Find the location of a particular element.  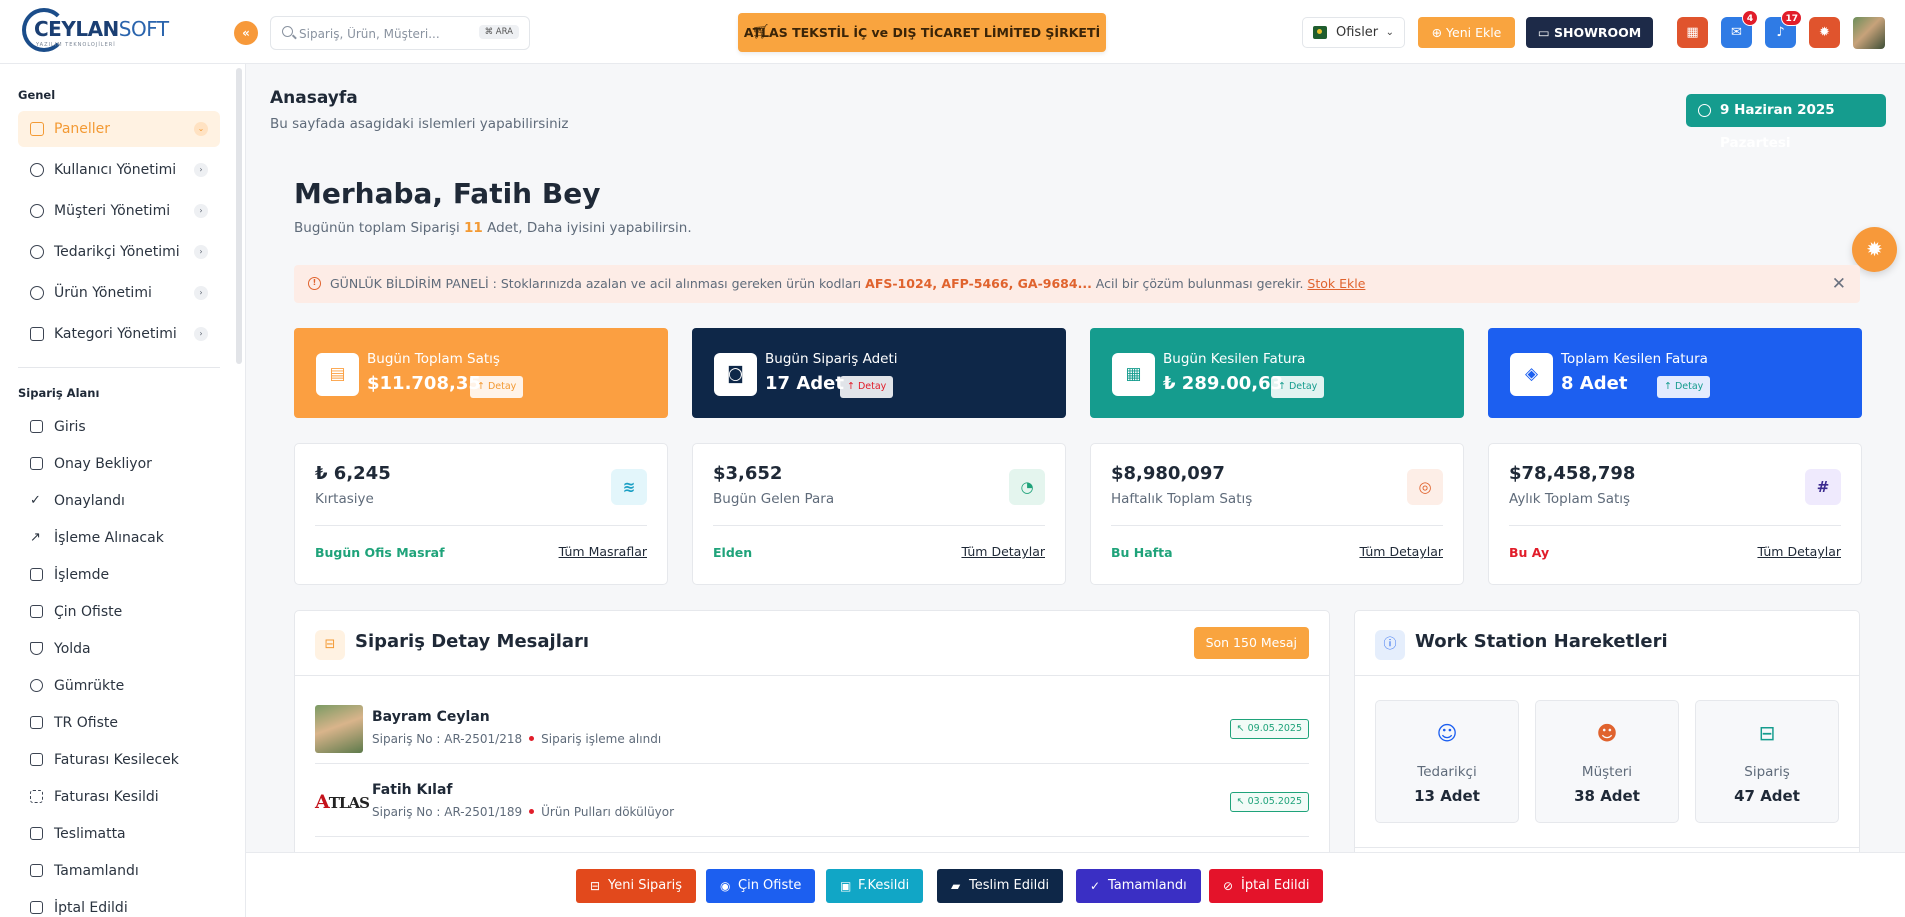

stat-value: 17 Adet is located at coordinates (804, 383).